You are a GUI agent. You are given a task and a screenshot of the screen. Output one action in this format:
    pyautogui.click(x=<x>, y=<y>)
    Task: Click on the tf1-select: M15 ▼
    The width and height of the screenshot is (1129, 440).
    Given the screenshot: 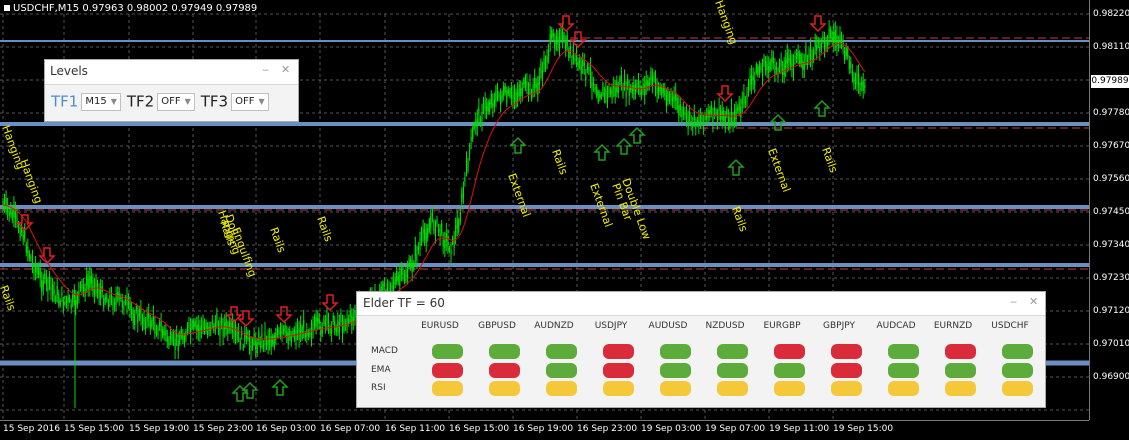 What is the action you would take?
    pyautogui.click(x=101, y=101)
    